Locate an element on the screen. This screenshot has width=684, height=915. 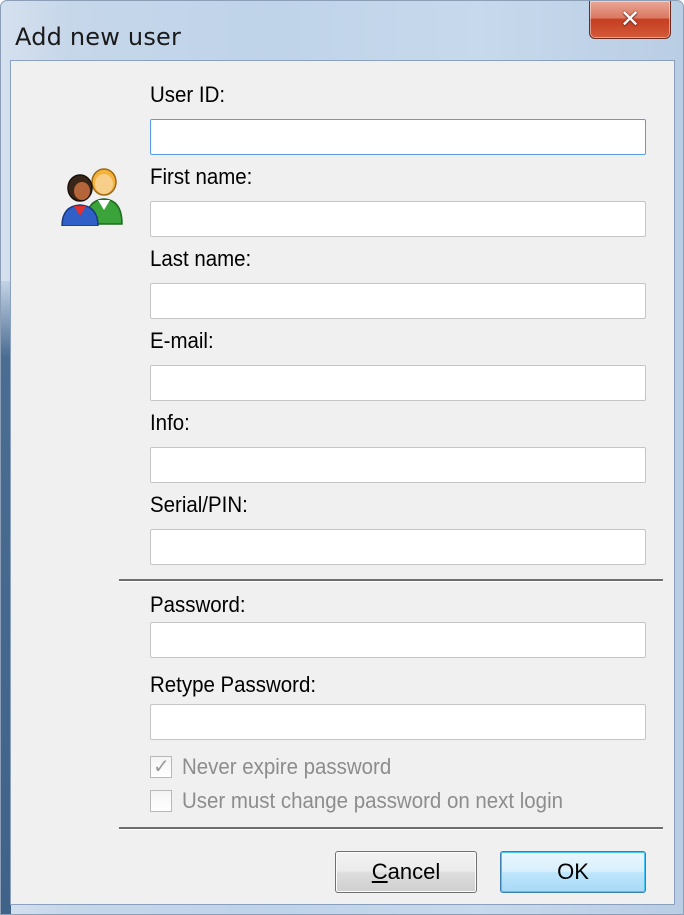
info-label: Info: is located at coordinates (170, 422).